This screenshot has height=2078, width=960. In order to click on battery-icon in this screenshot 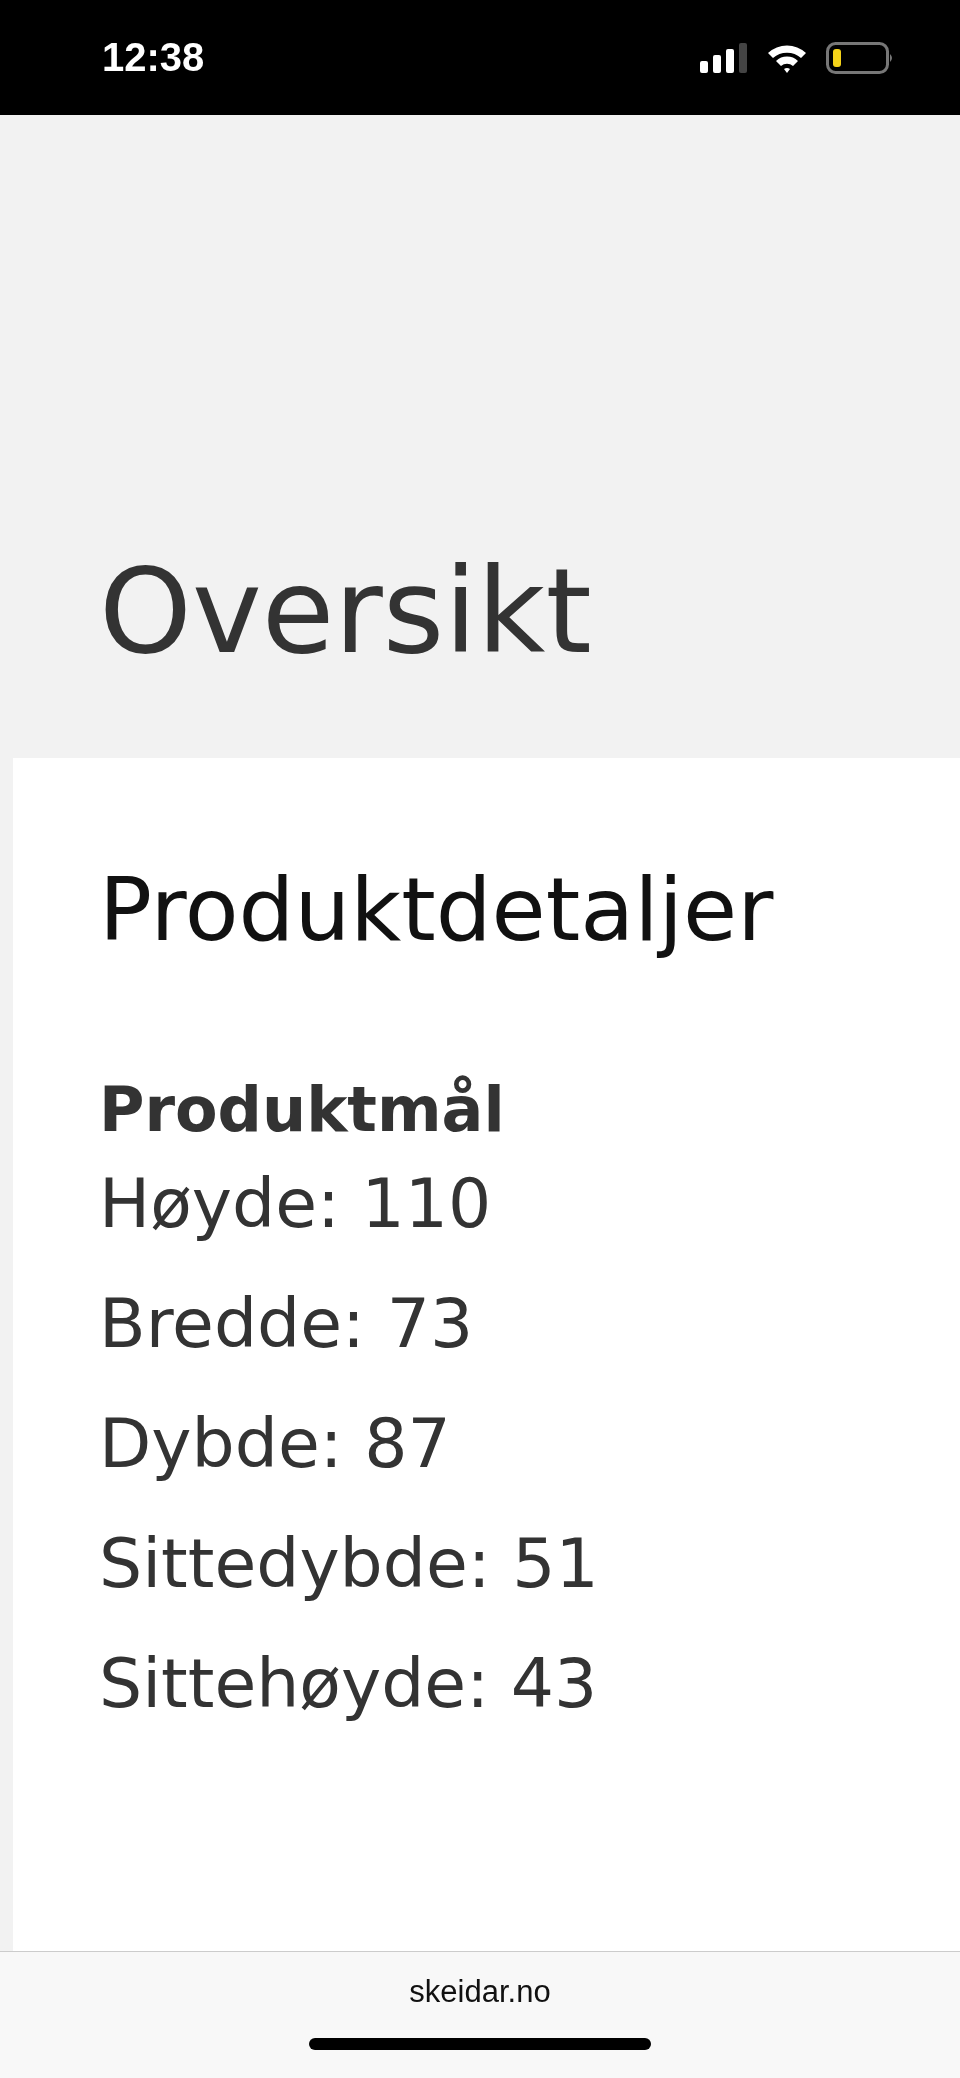, I will do `click(860, 57)`.